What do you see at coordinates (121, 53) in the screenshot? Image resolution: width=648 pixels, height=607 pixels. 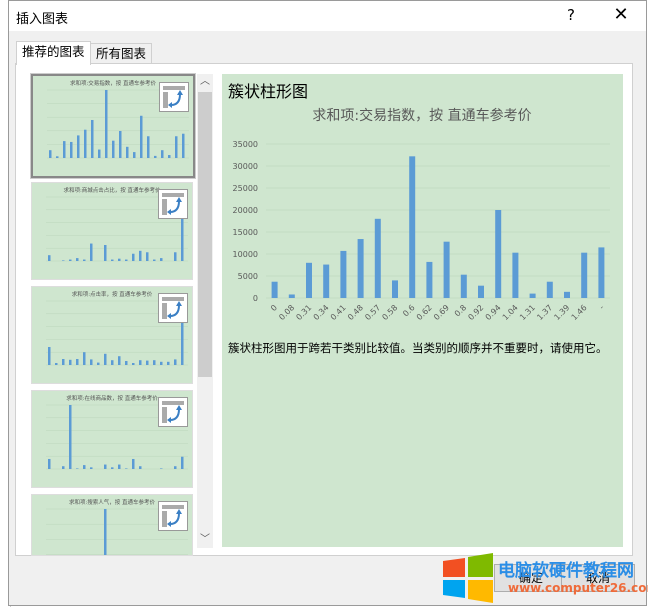 I see `tab-all-charts: 所有图表` at bounding box center [121, 53].